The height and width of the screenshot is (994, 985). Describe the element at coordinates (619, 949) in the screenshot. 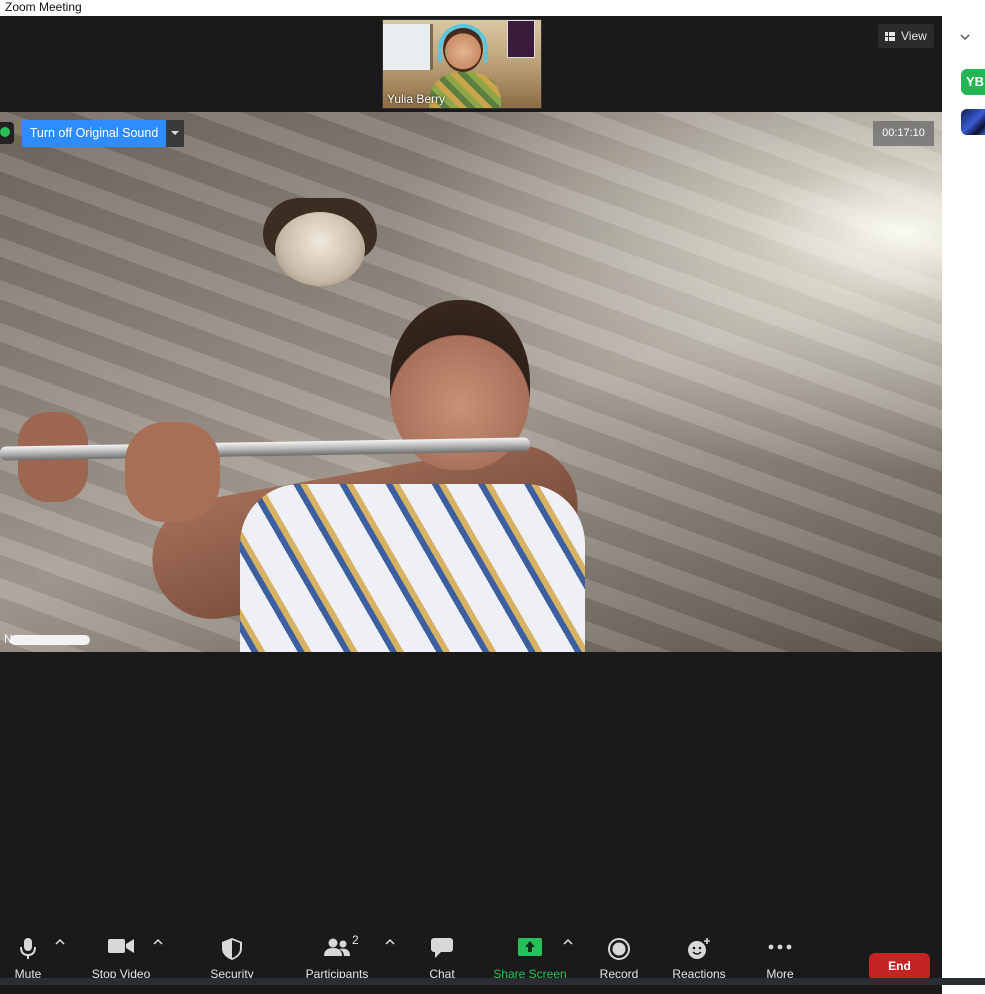

I see `record-icon` at that location.